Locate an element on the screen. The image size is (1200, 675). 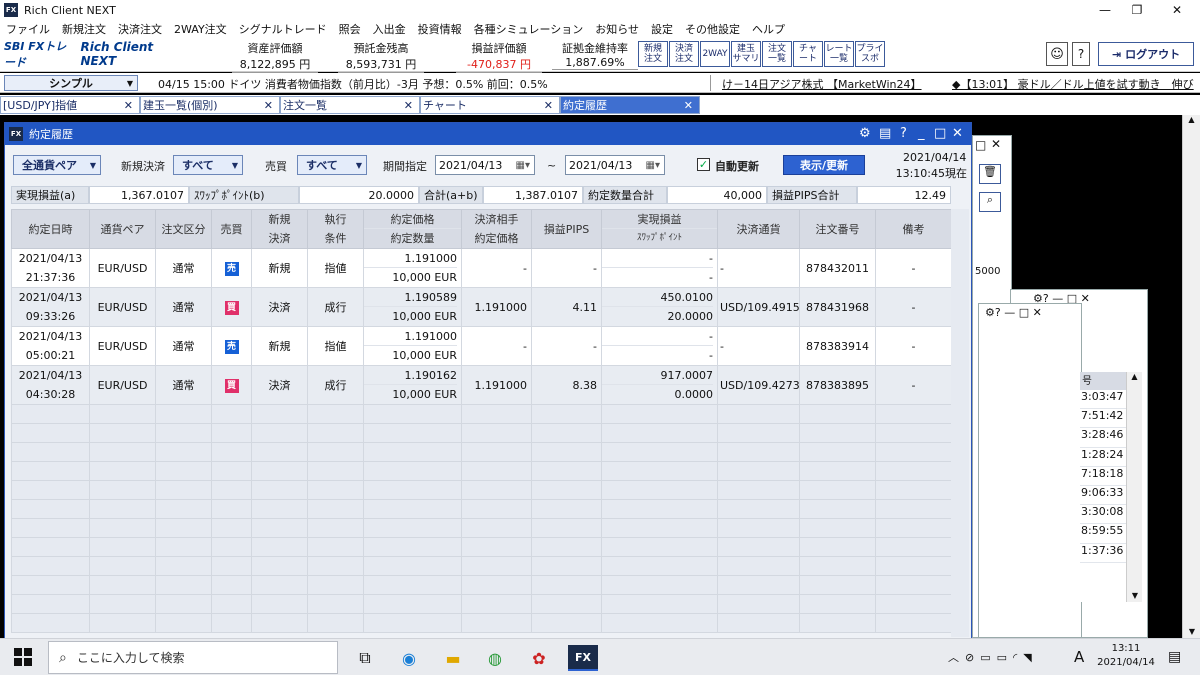
export-icon: ▤ is located at coordinates (885, 133).